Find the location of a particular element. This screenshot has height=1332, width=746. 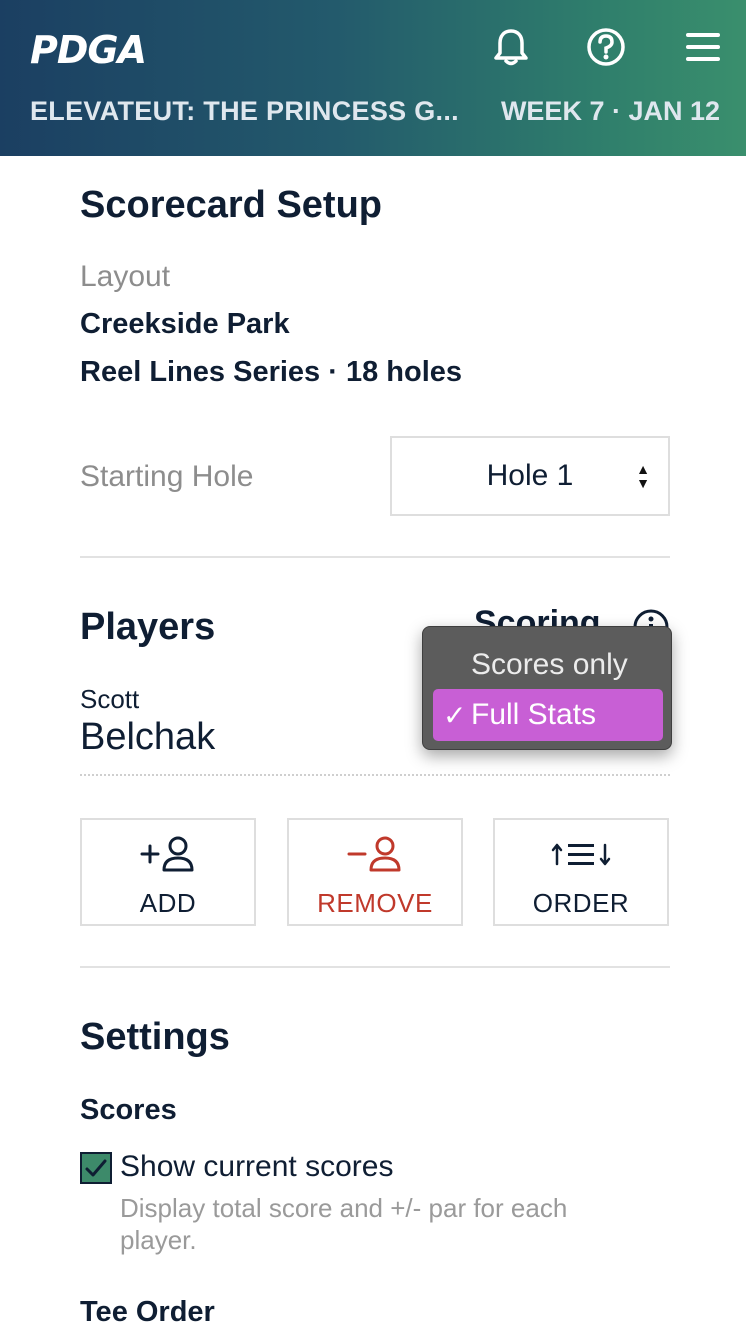

select-arrows-icon: ▲ ▼ is located at coordinates (643, 476).